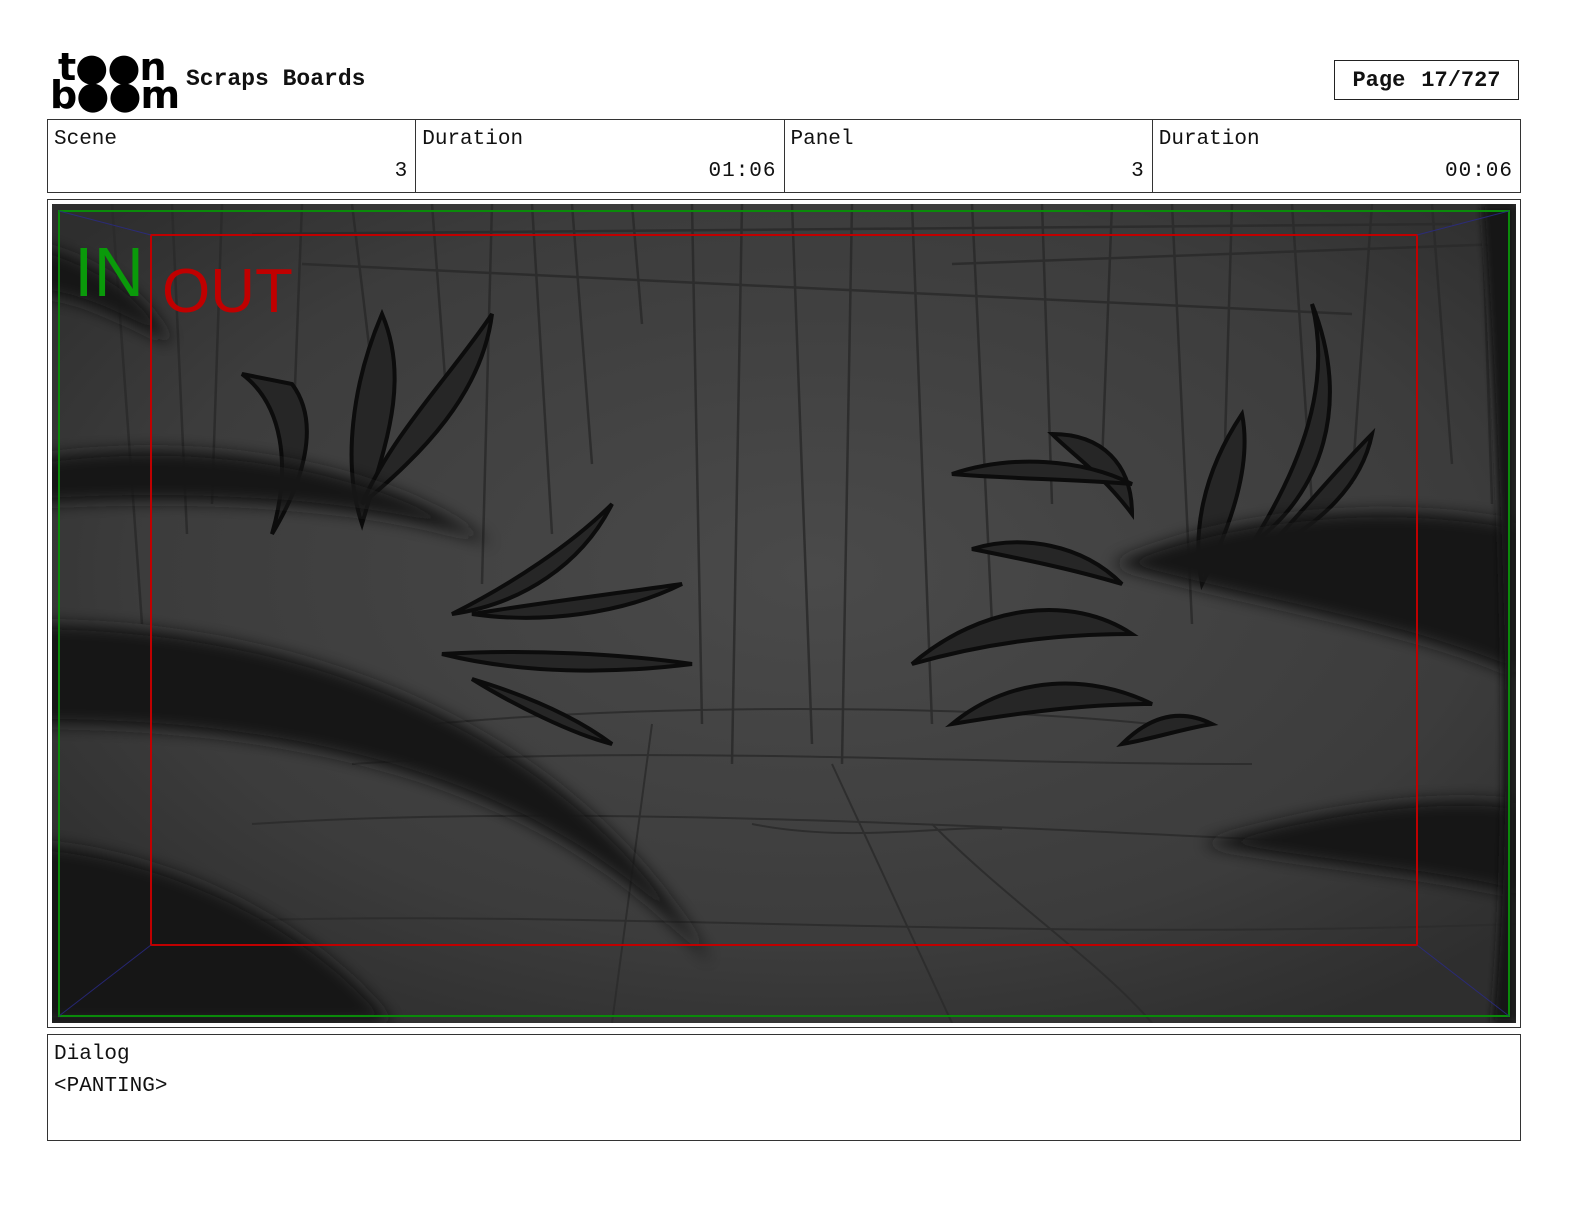 The height and width of the screenshot is (1224, 1584). What do you see at coordinates (473, 139) in the screenshot?
I see `scene-duration-label: Duration` at bounding box center [473, 139].